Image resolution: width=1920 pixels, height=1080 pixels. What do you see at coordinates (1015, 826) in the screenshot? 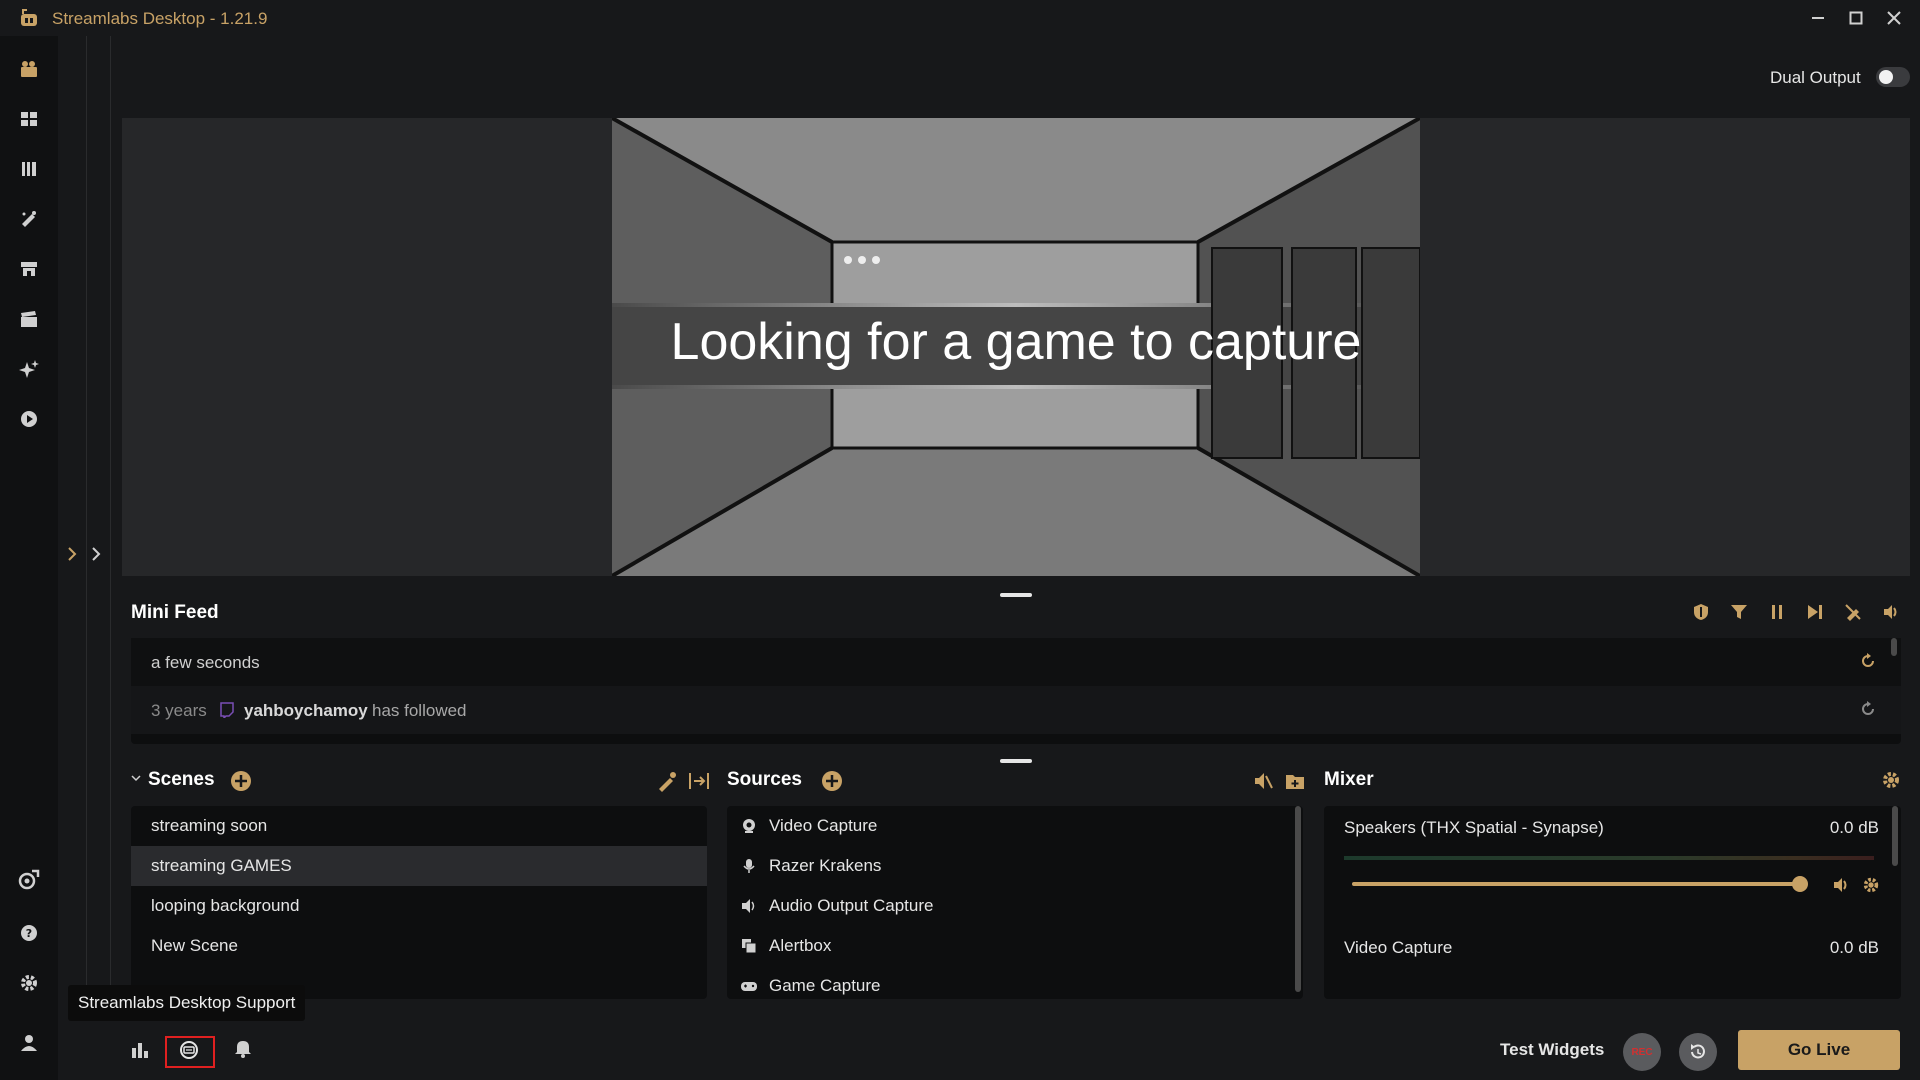
I see `source-item: Video Capture` at bounding box center [1015, 826].